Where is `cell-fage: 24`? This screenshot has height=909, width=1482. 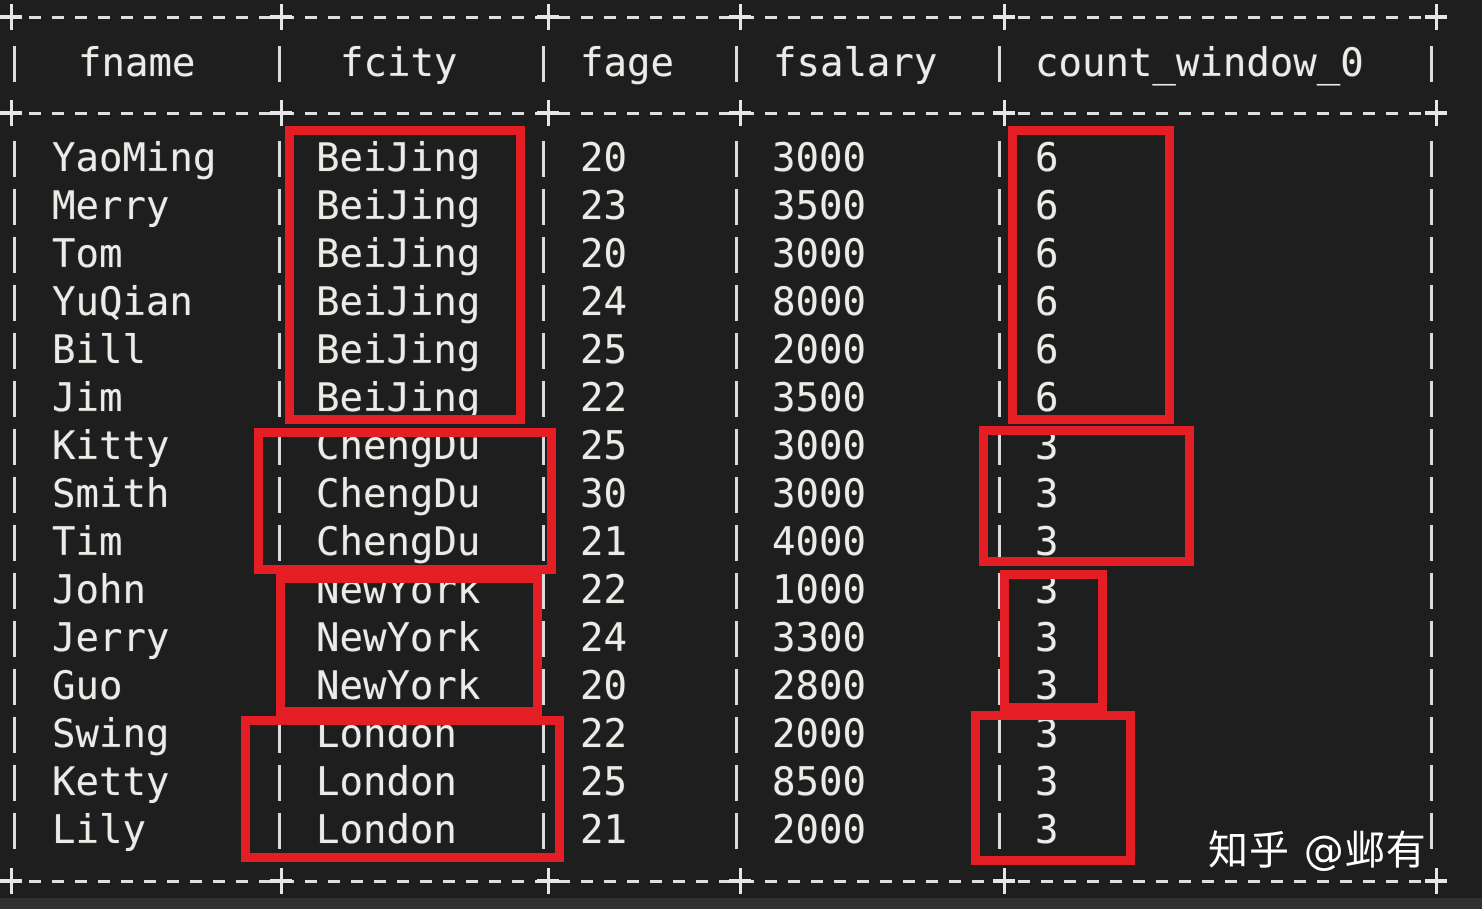 cell-fage: 24 is located at coordinates (603, 638).